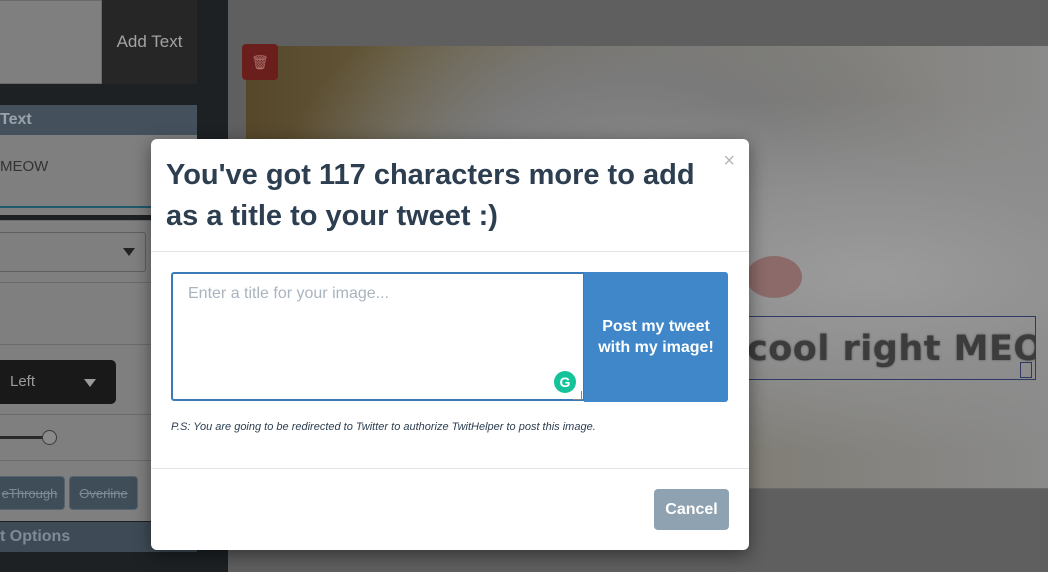  What do you see at coordinates (149, 42) in the screenshot?
I see `add-text-button: Add Text` at bounding box center [149, 42].